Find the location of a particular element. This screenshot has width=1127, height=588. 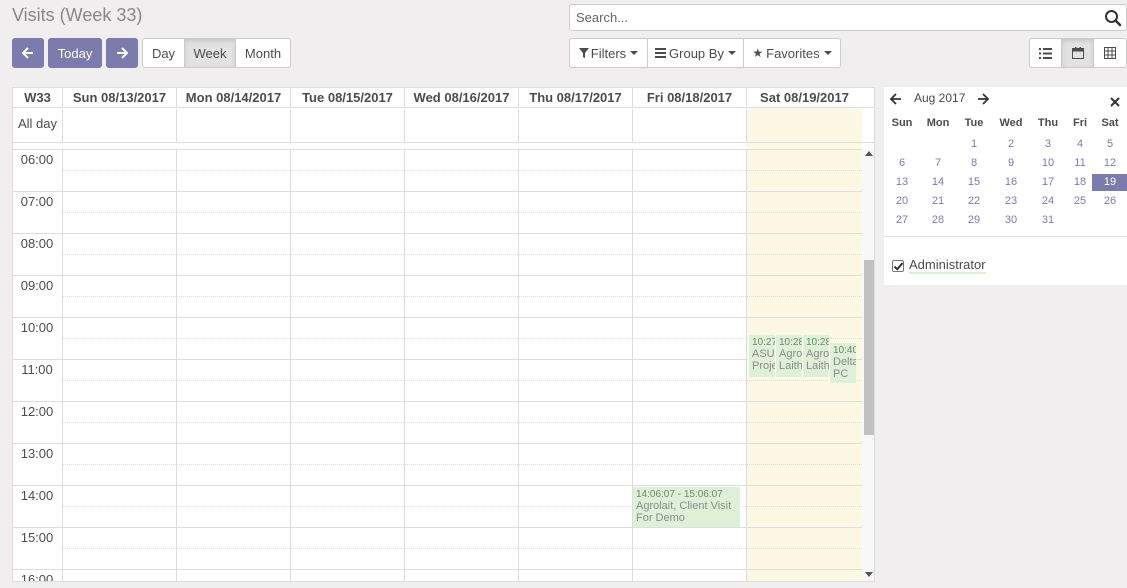

weekday-header: Sat is located at coordinates (1110, 123).